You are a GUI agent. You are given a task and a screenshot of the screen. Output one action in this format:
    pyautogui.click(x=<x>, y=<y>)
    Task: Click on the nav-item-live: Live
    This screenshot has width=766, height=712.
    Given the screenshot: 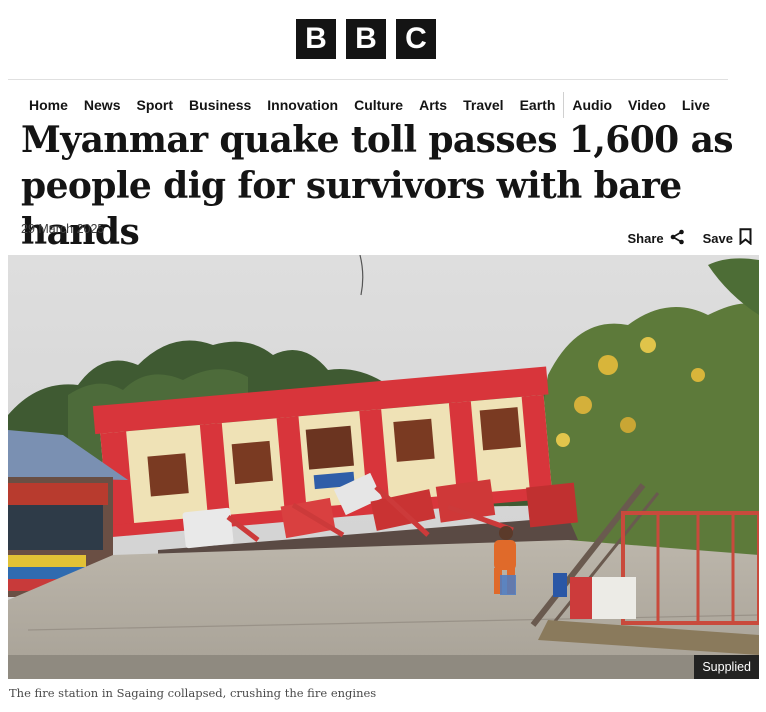 What is the action you would take?
    pyautogui.click(x=696, y=105)
    